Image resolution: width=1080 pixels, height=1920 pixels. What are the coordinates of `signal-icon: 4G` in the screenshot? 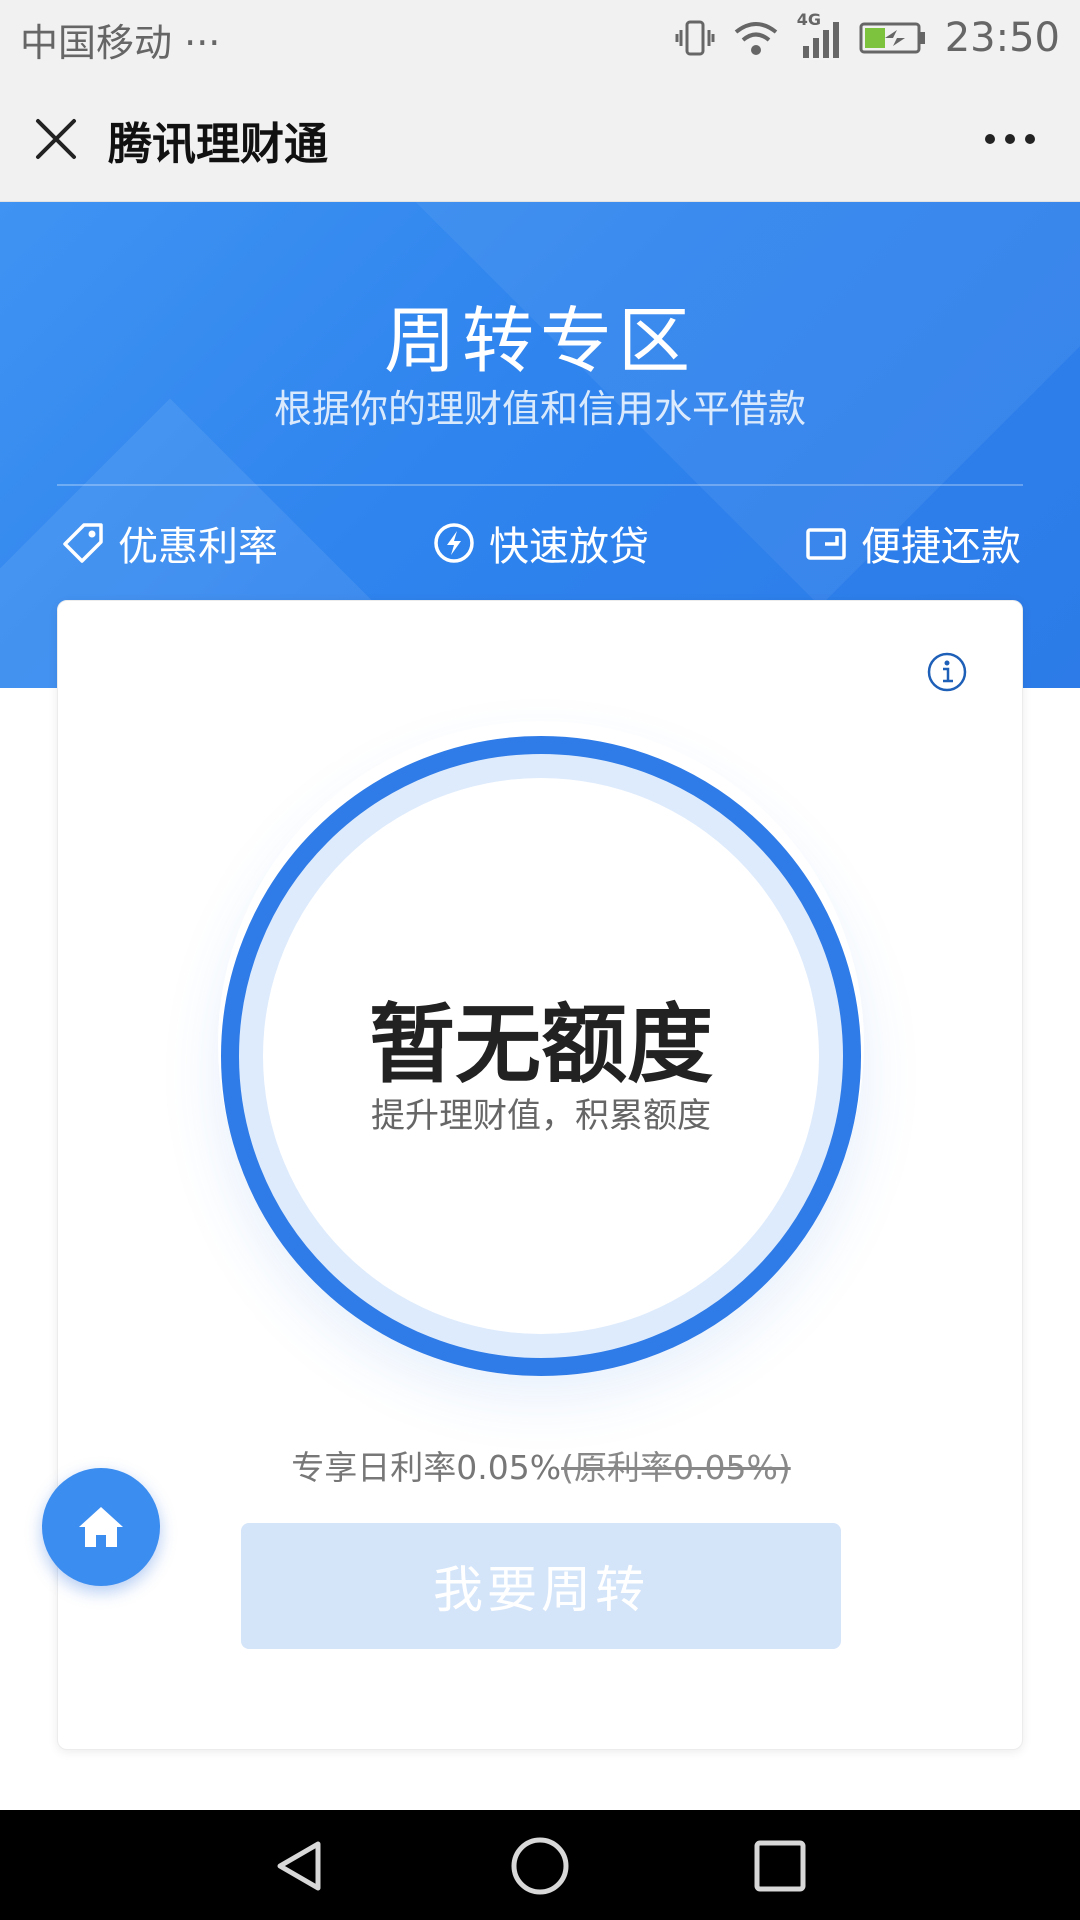 It's located at (819, 35).